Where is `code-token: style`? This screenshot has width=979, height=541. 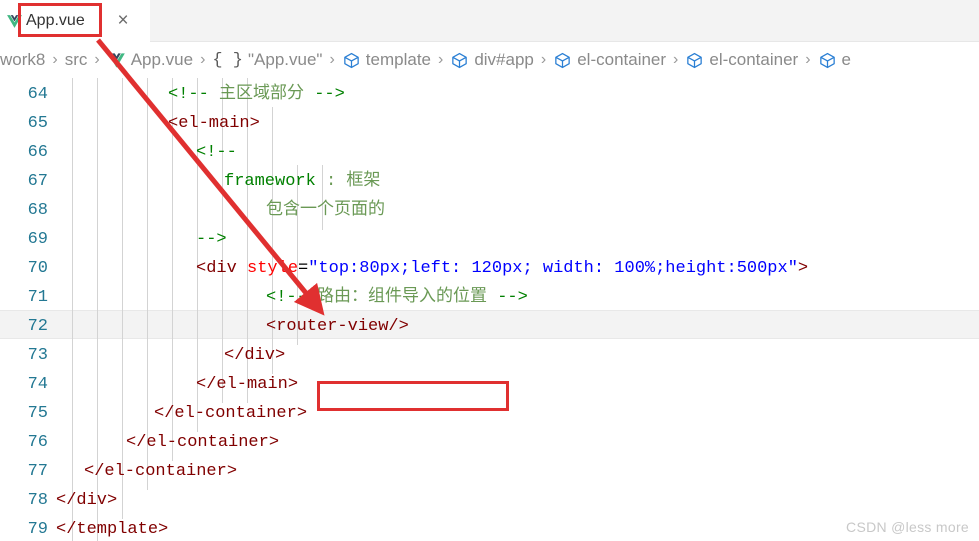 code-token: style is located at coordinates (273, 268).